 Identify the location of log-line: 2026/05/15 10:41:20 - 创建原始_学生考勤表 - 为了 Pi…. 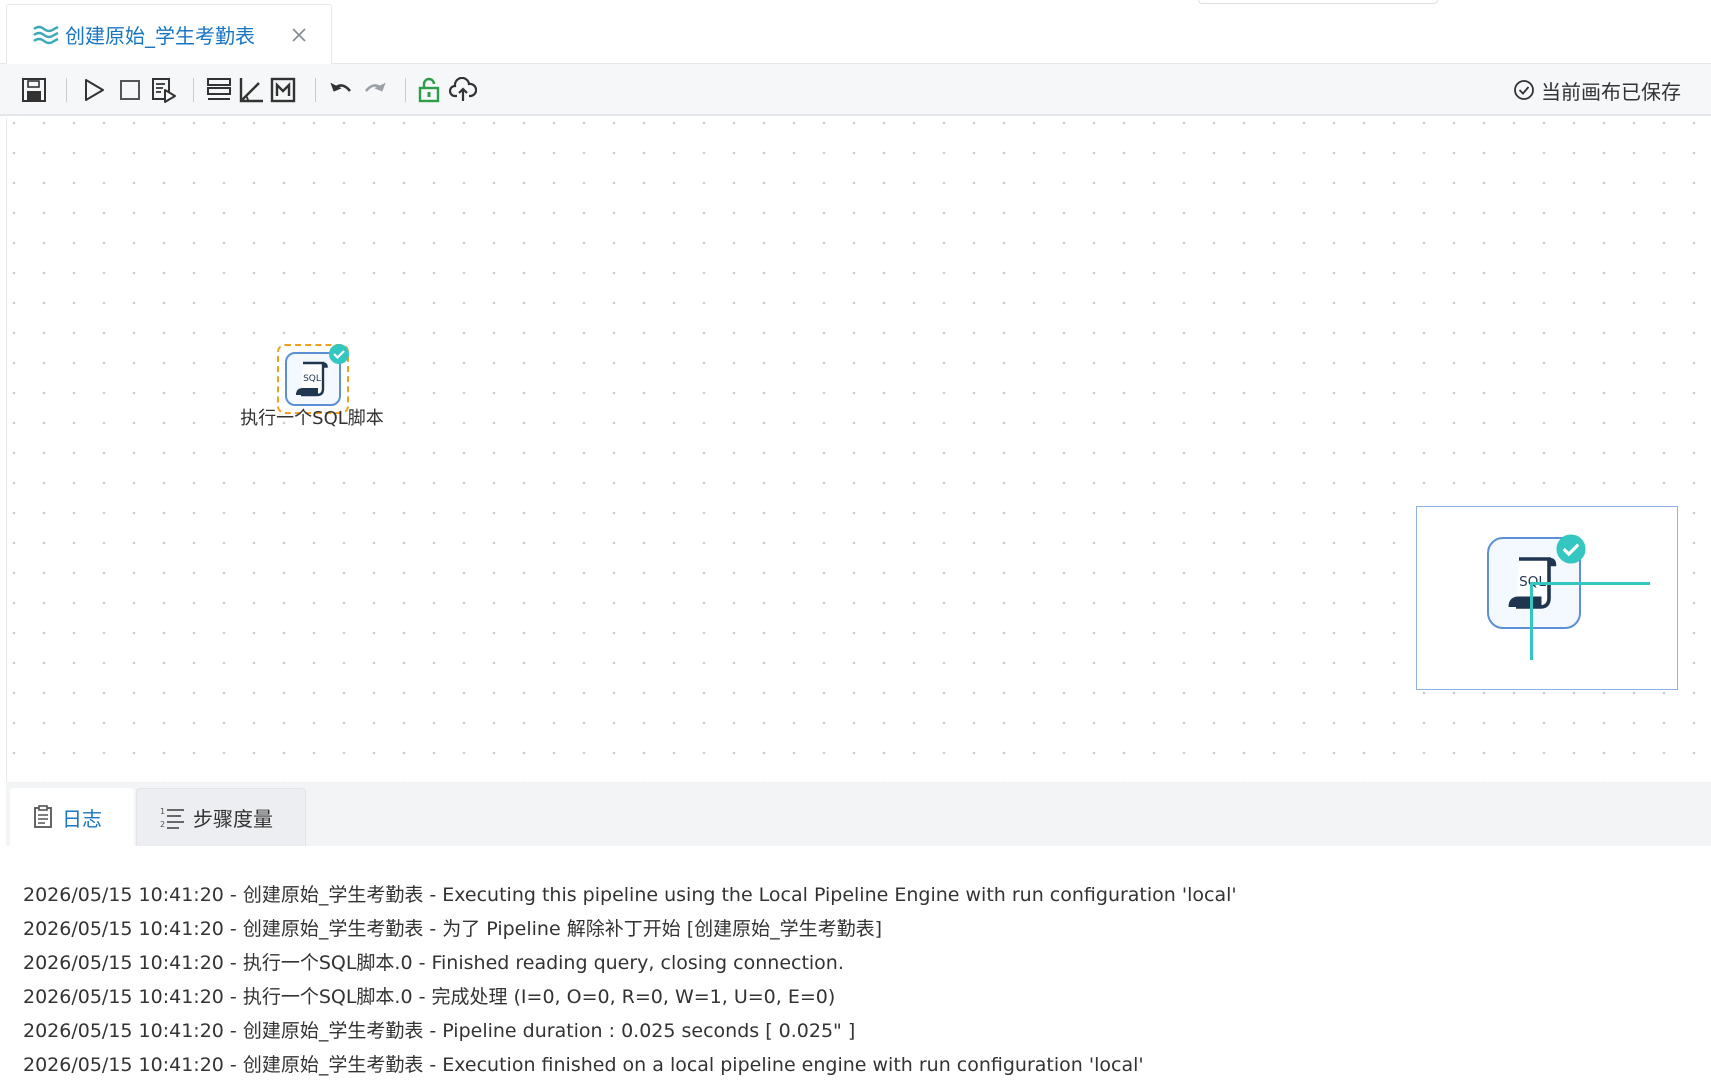
(453, 929).